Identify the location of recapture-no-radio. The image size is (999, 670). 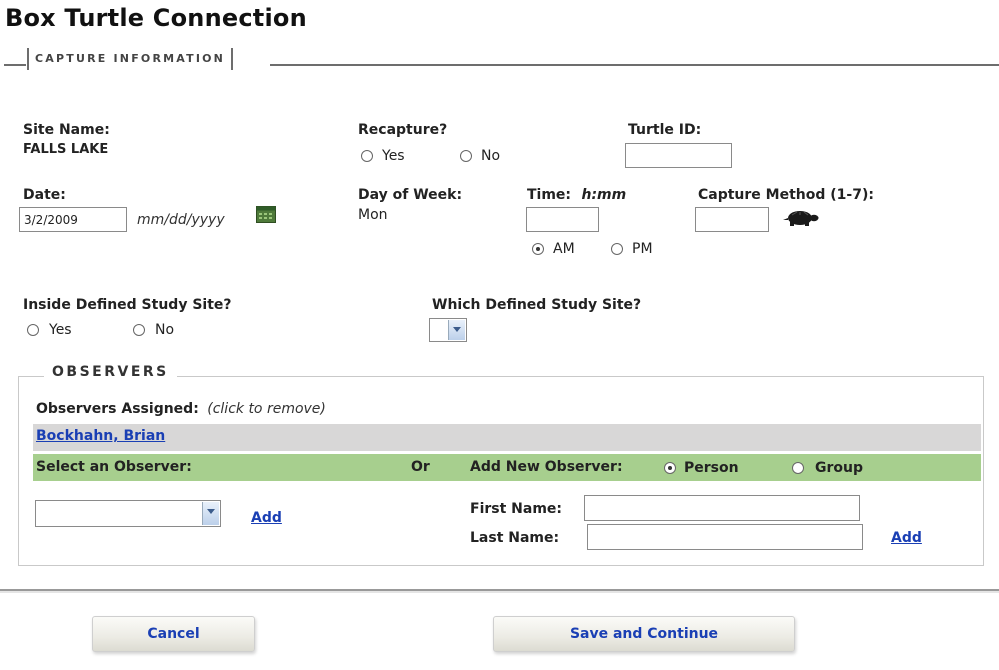
(466, 156).